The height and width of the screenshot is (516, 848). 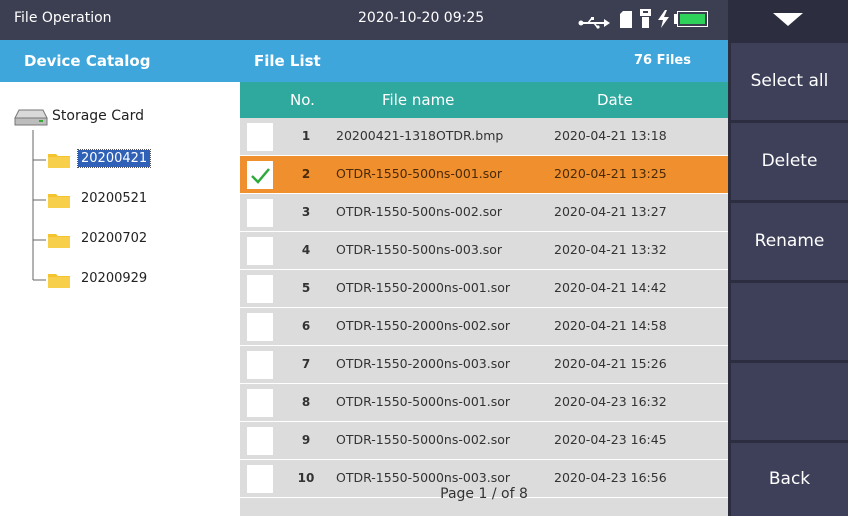 I want to click on table-row: 3 OTDR-1550-500ns-002.sor 2020-04-21 13:27, so click(x=484, y=213).